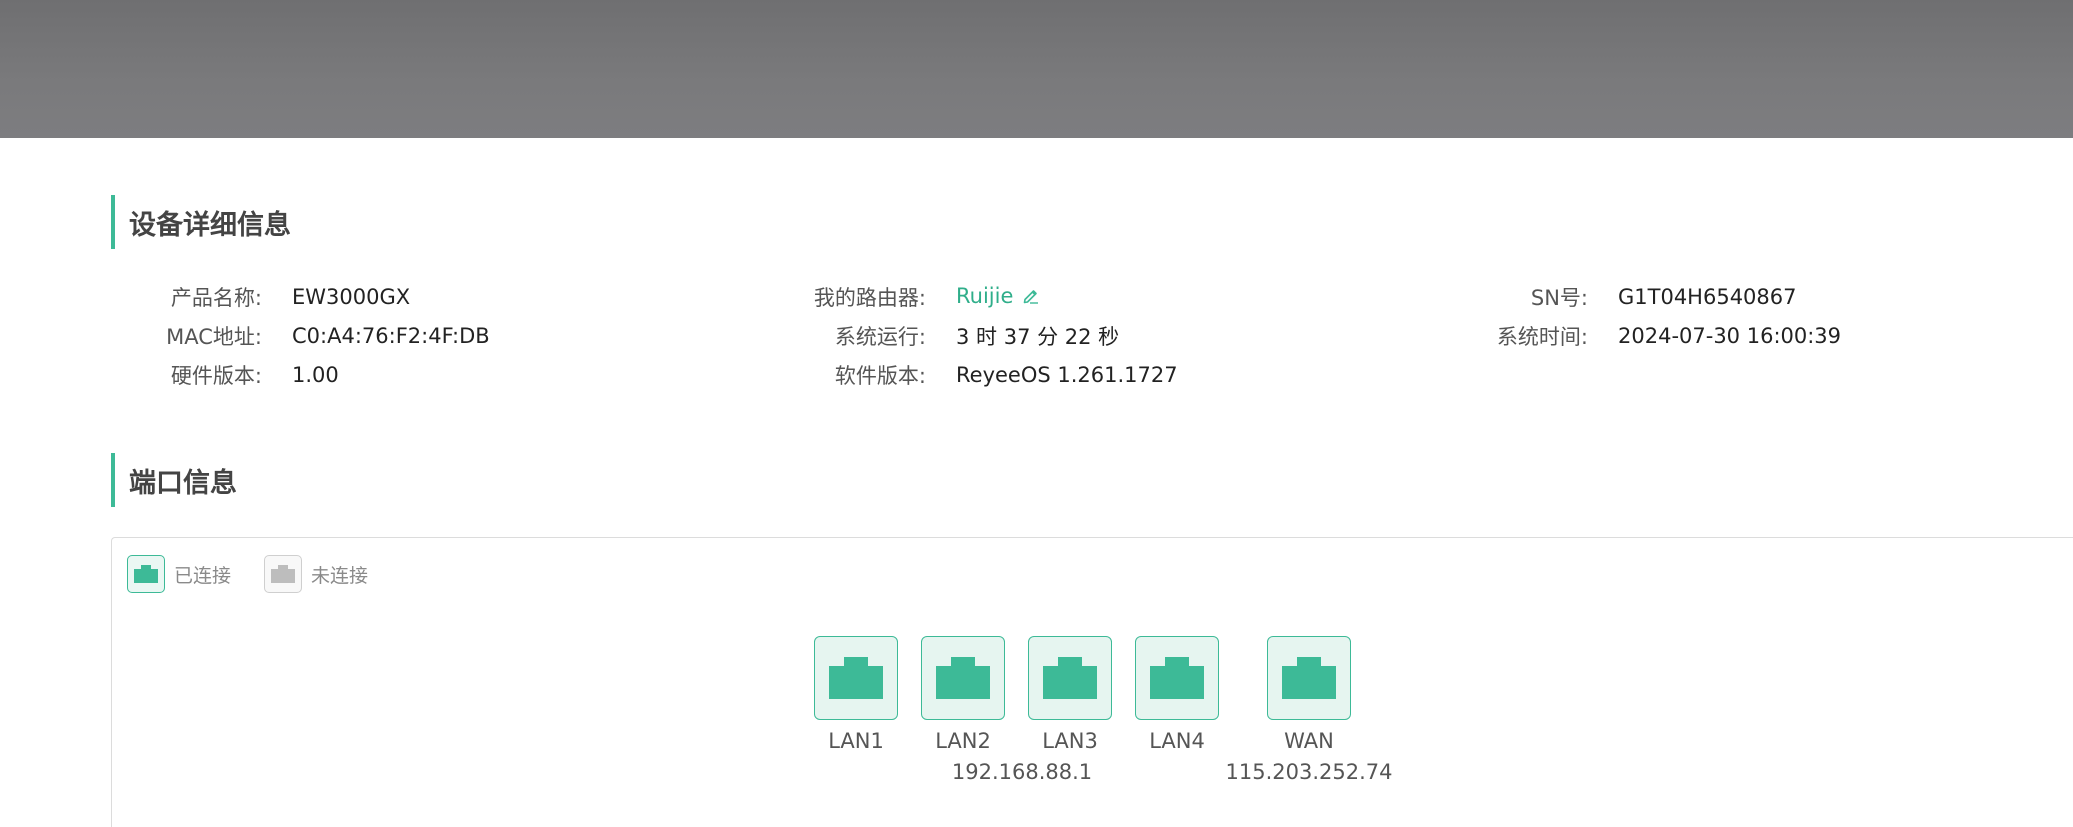 Image resolution: width=2073 pixels, height=827 pixels. What do you see at coordinates (856, 741) in the screenshot?
I see `port-label: LAN1` at bounding box center [856, 741].